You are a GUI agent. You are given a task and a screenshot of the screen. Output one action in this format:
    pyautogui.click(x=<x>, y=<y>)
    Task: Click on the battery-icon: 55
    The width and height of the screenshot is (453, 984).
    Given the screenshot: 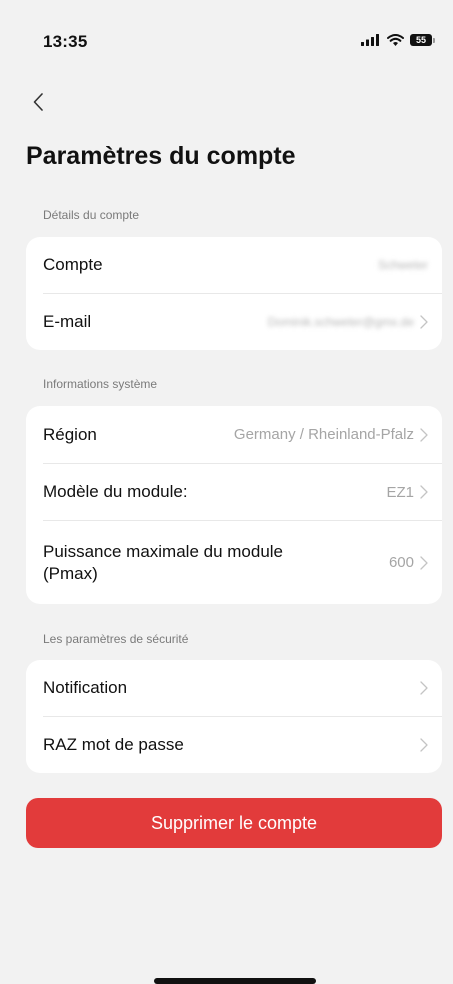 What is the action you would take?
    pyautogui.click(x=422, y=40)
    